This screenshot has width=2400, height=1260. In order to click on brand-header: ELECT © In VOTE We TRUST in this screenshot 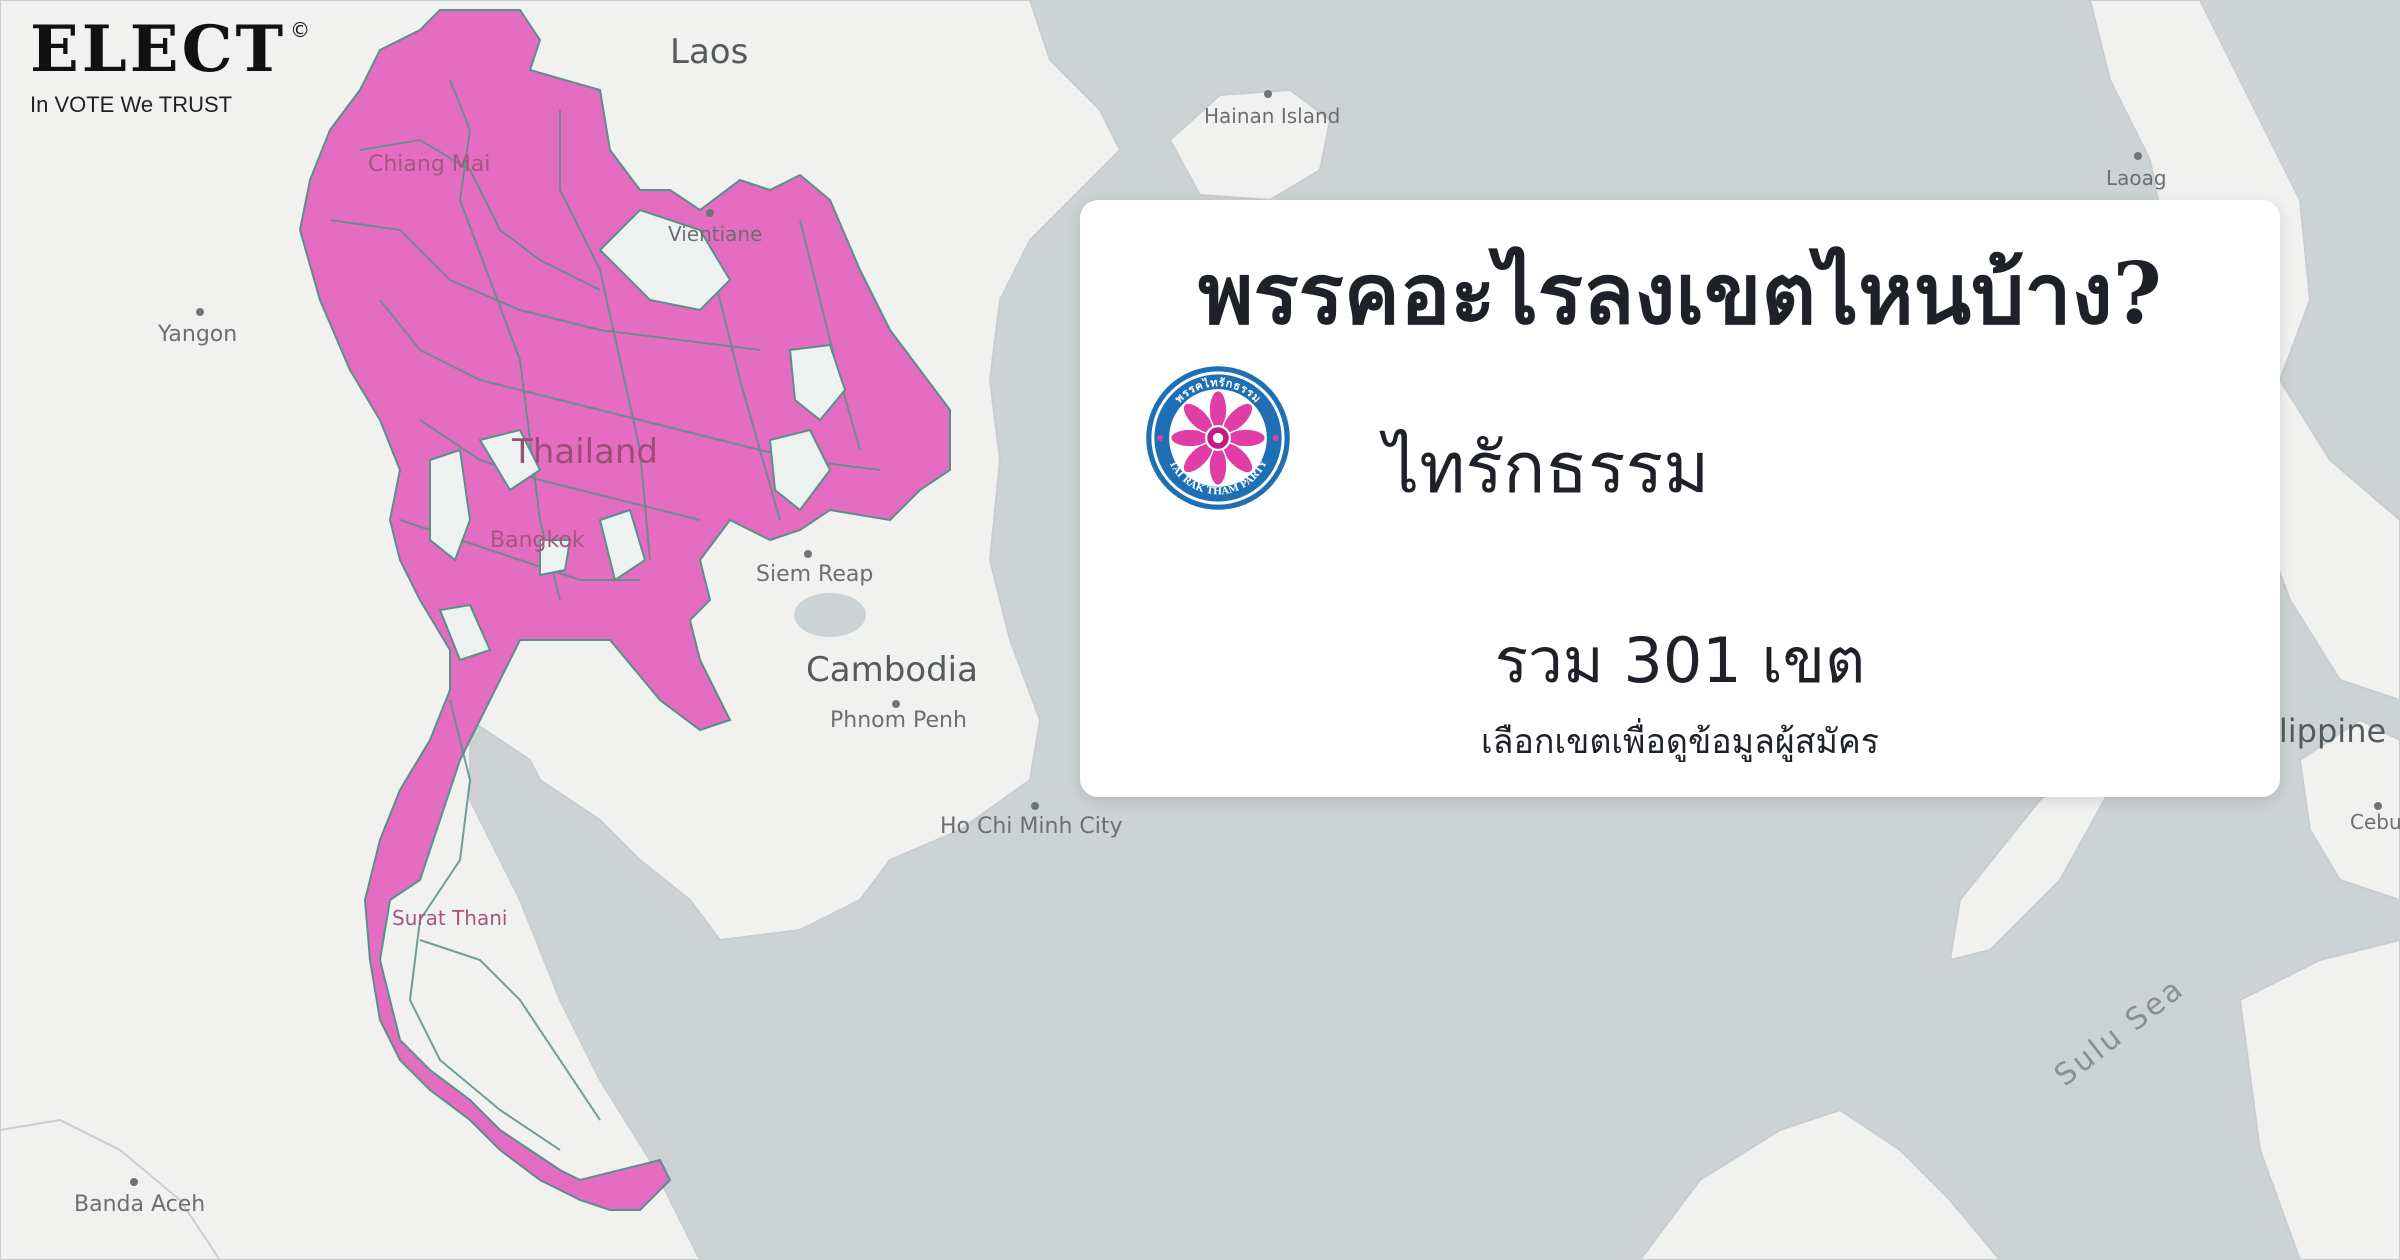, I will do `click(170, 68)`.